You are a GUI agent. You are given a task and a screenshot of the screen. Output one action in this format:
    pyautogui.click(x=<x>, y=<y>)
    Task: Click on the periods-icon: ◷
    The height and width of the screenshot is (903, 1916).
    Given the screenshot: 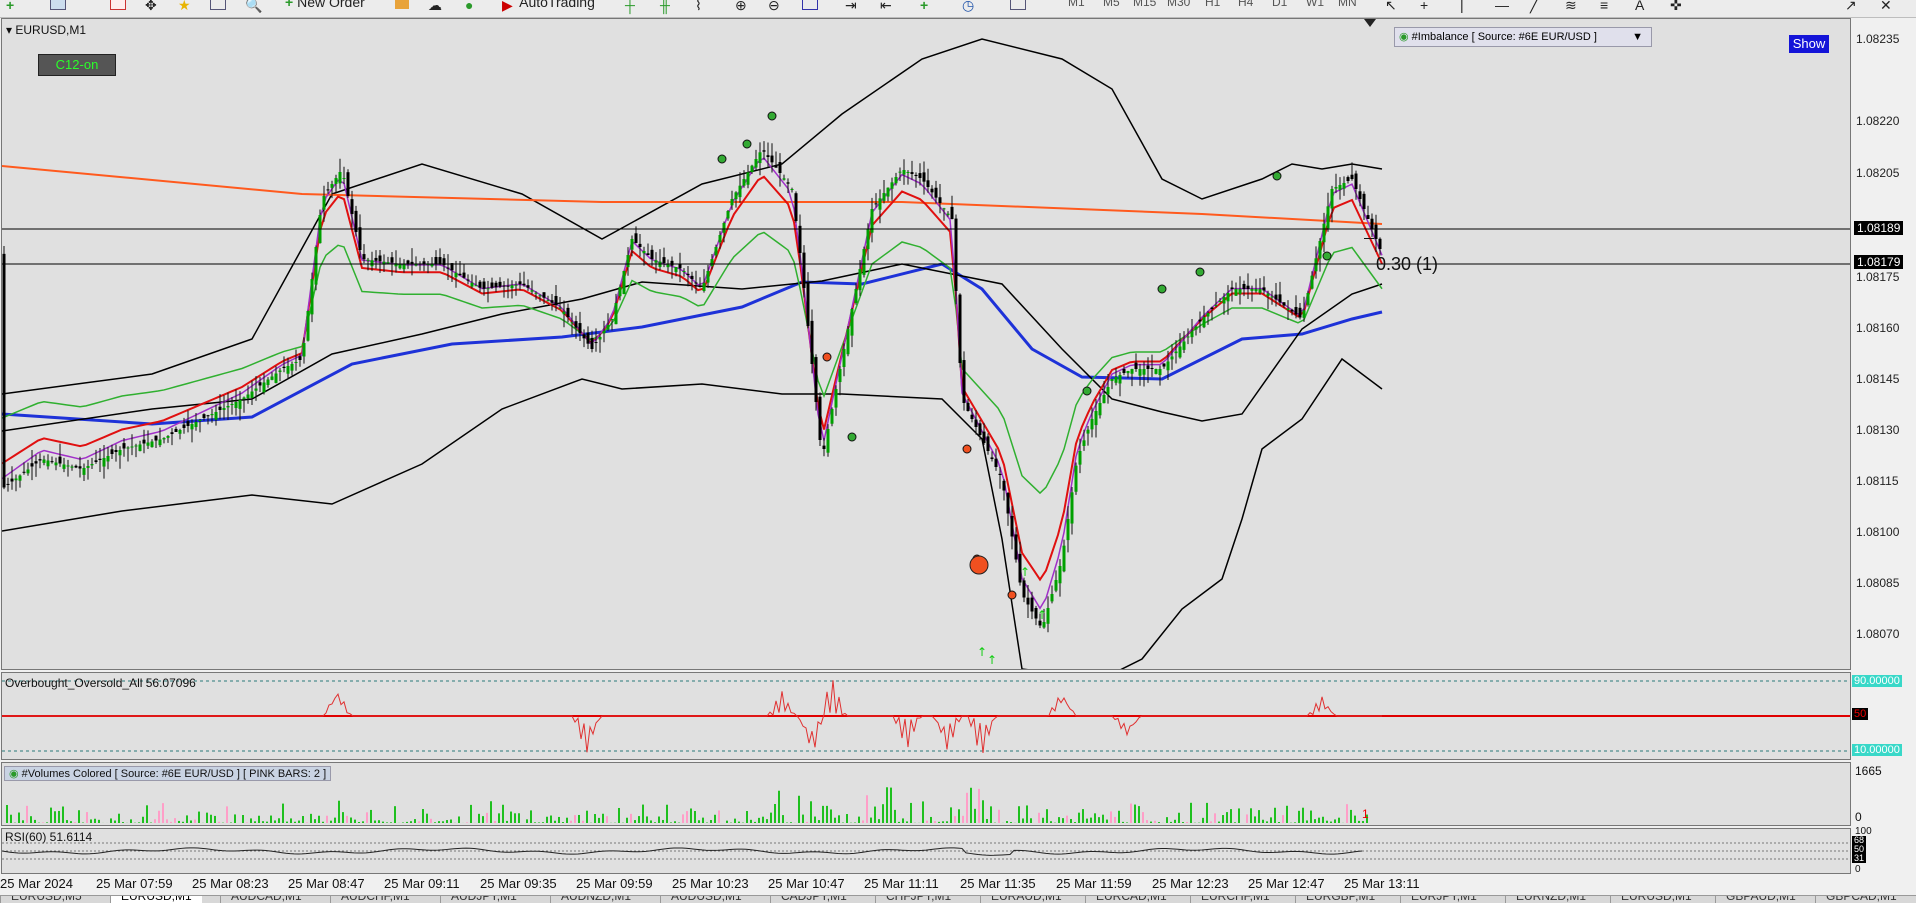 What is the action you would take?
    pyautogui.click(x=969, y=6)
    